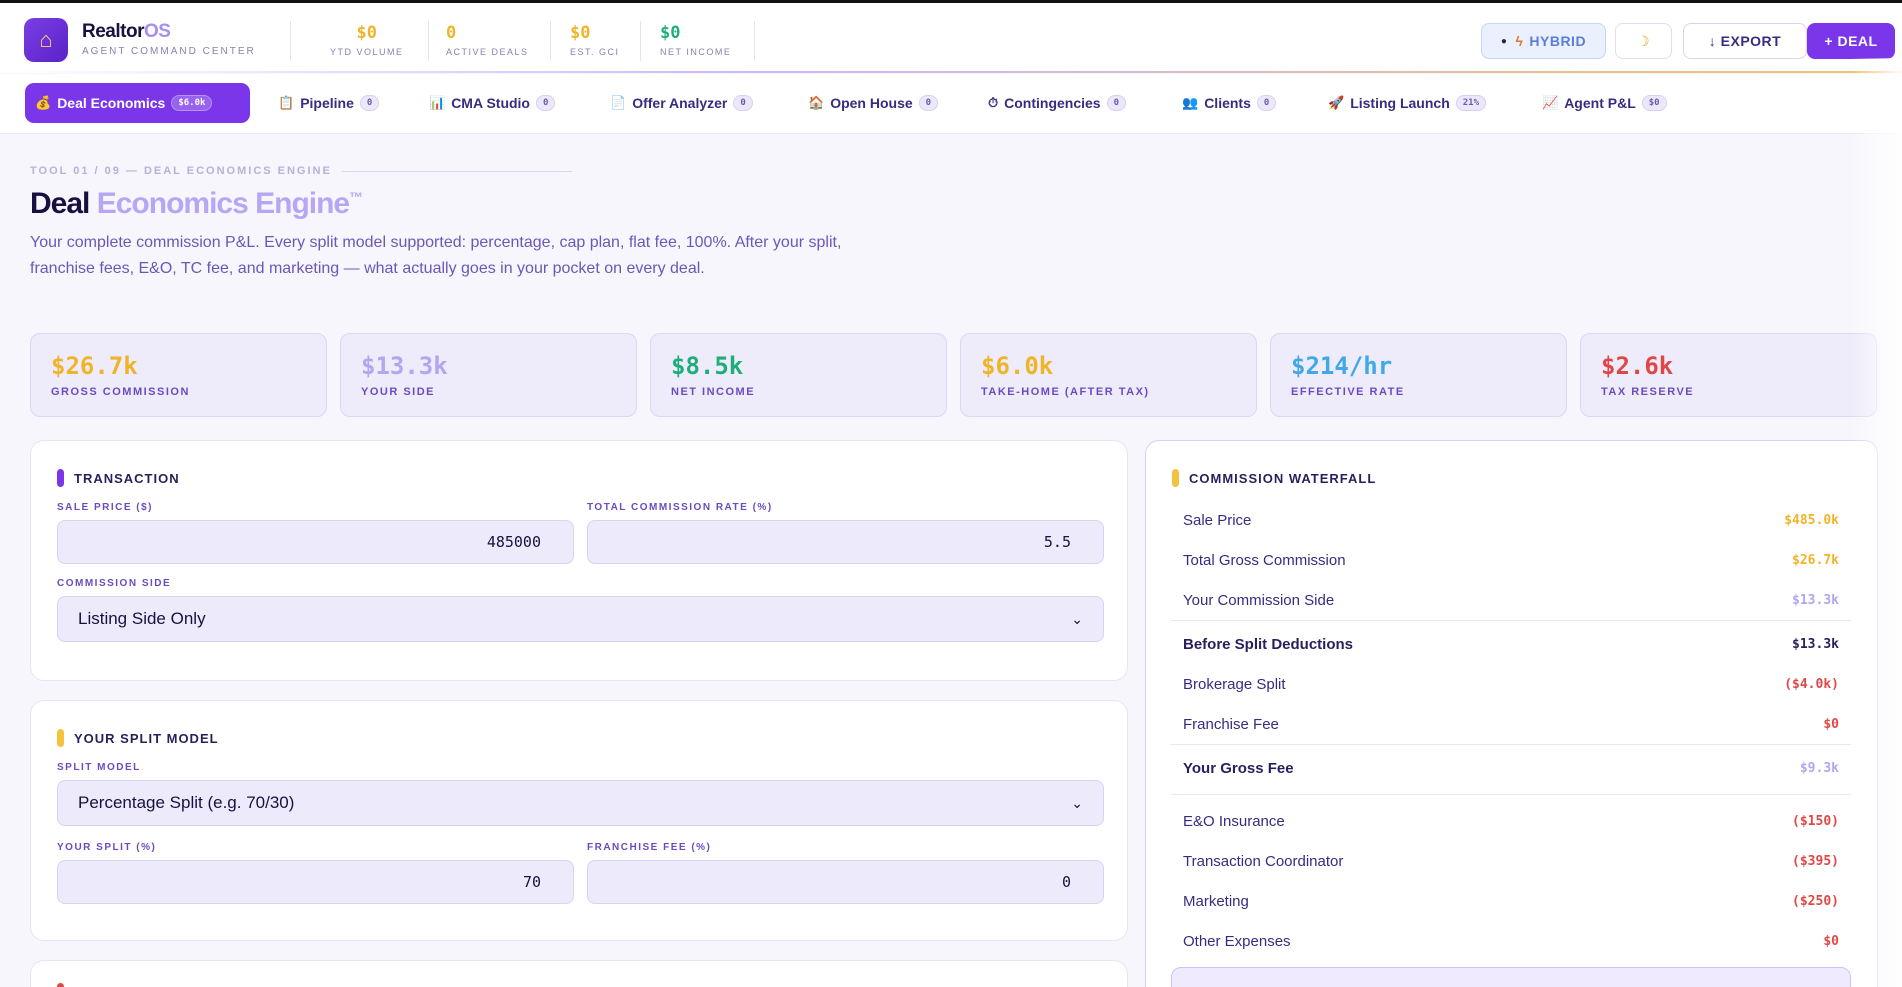 This screenshot has height=987, width=1902. I want to click on split-model-select: Percentage Split (e.g. 70/30) ⌄, so click(580, 803).